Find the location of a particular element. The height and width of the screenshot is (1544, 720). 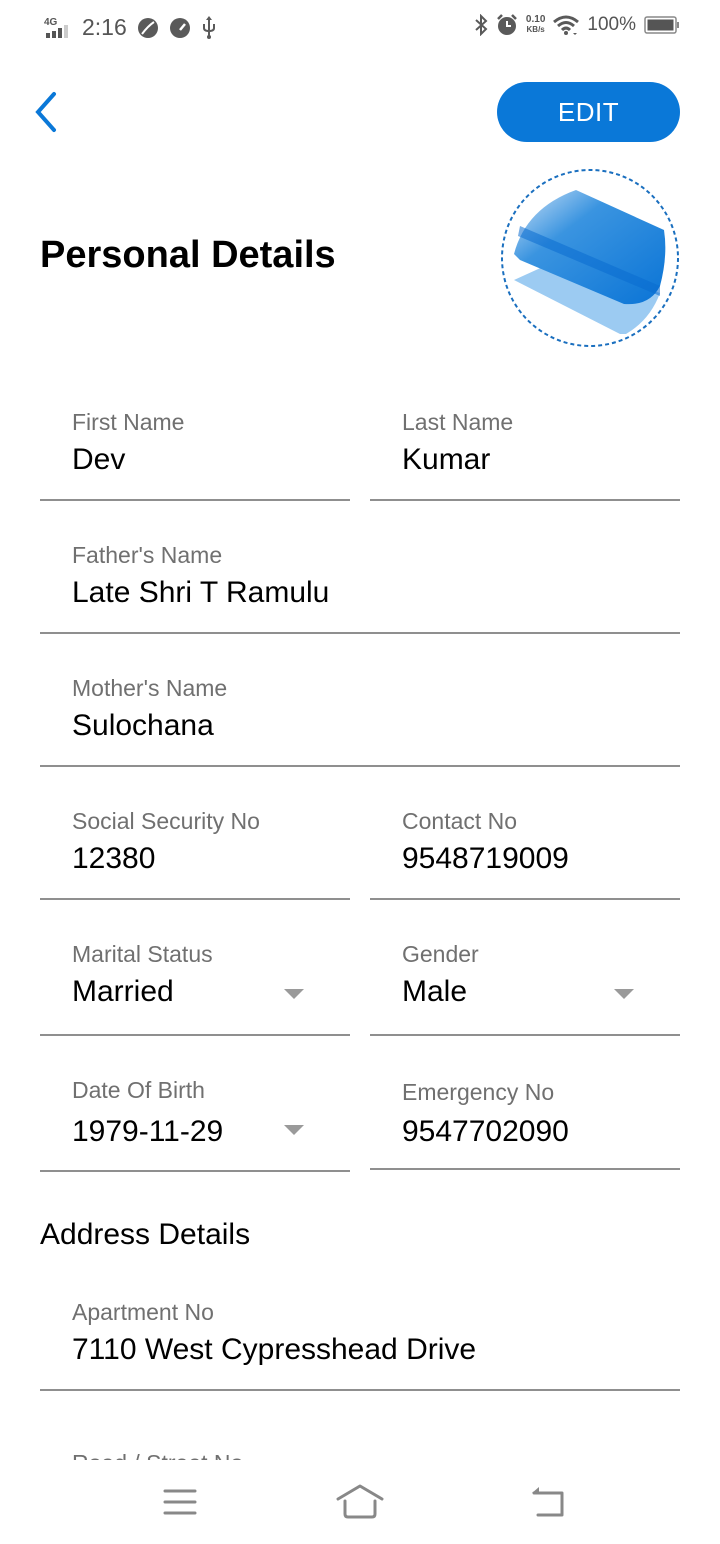

apartment-field: Apartment No 7110 West Cypresshead Drive is located at coordinates (360, 1343).